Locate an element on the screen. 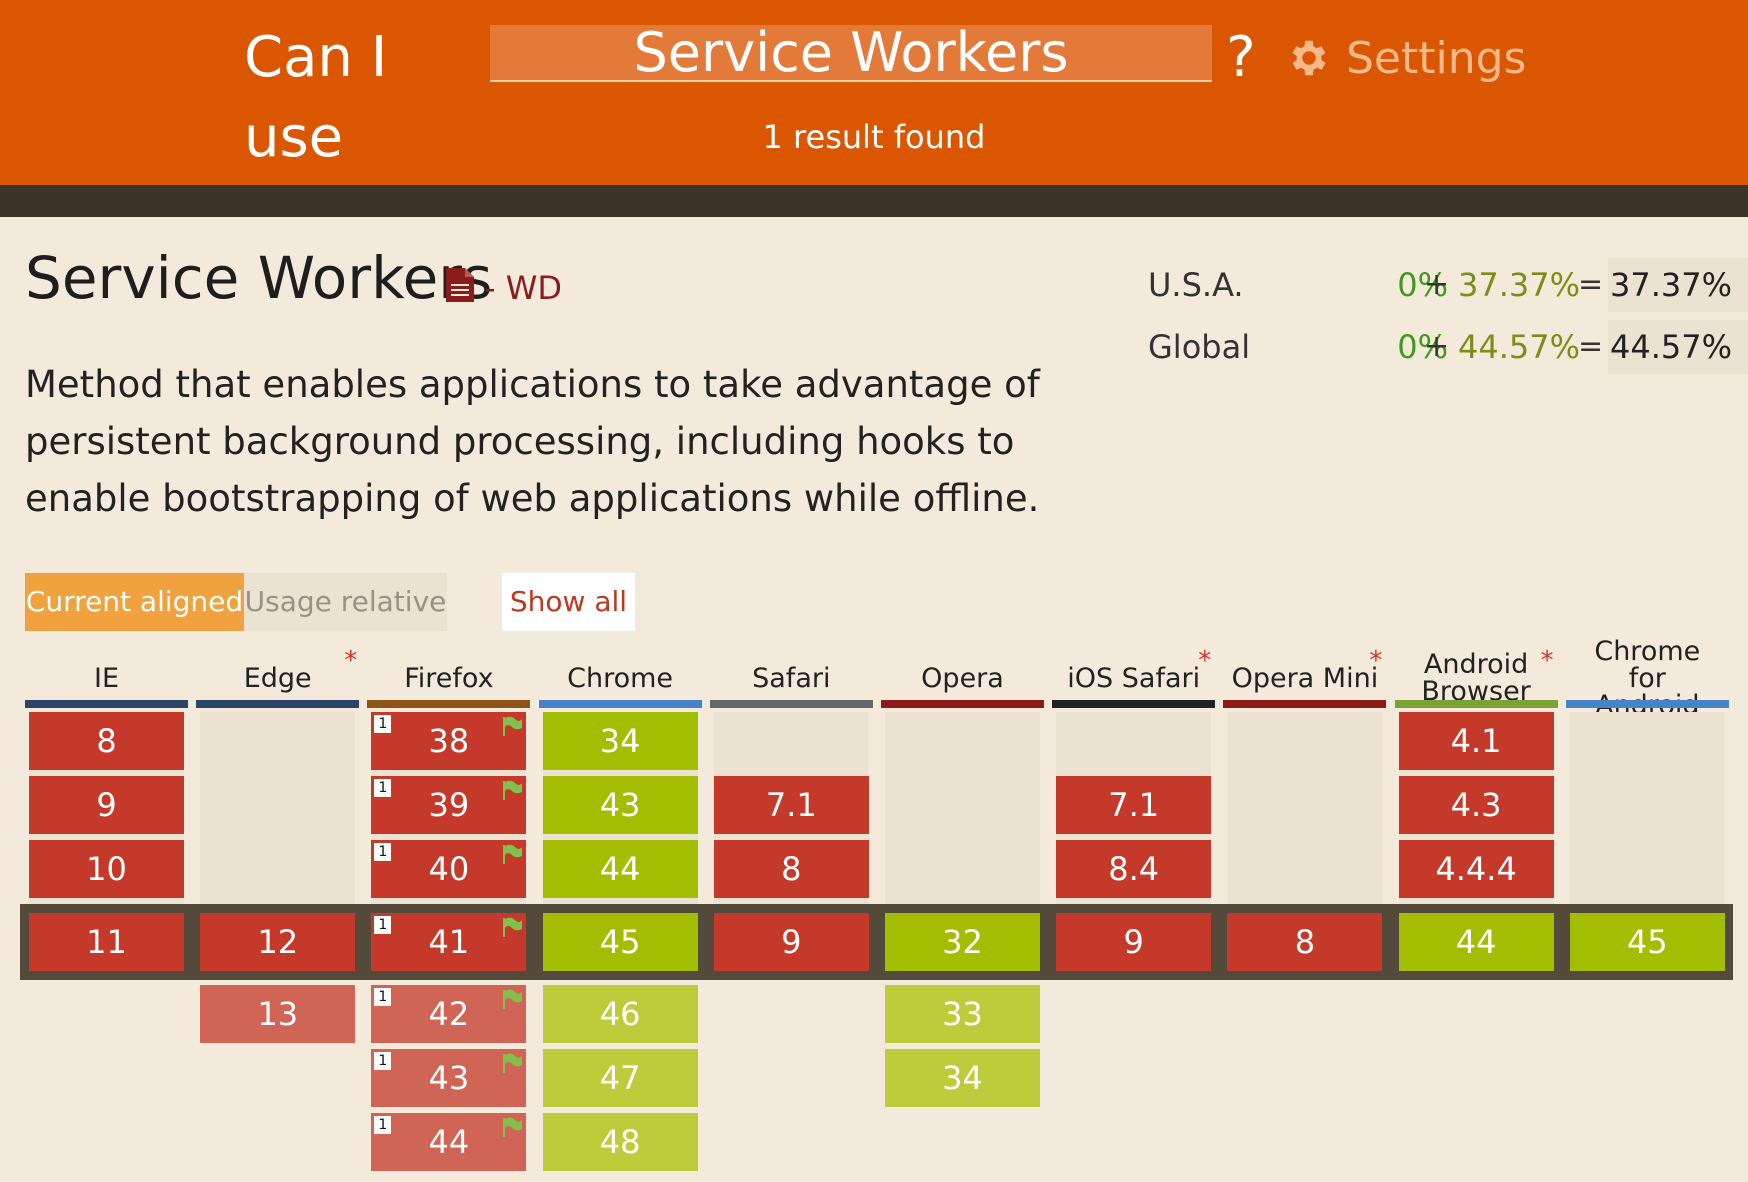 Image resolution: width=1748 pixels, height=1182 pixels. browser-name: Chrome is located at coordinates (620, 678).